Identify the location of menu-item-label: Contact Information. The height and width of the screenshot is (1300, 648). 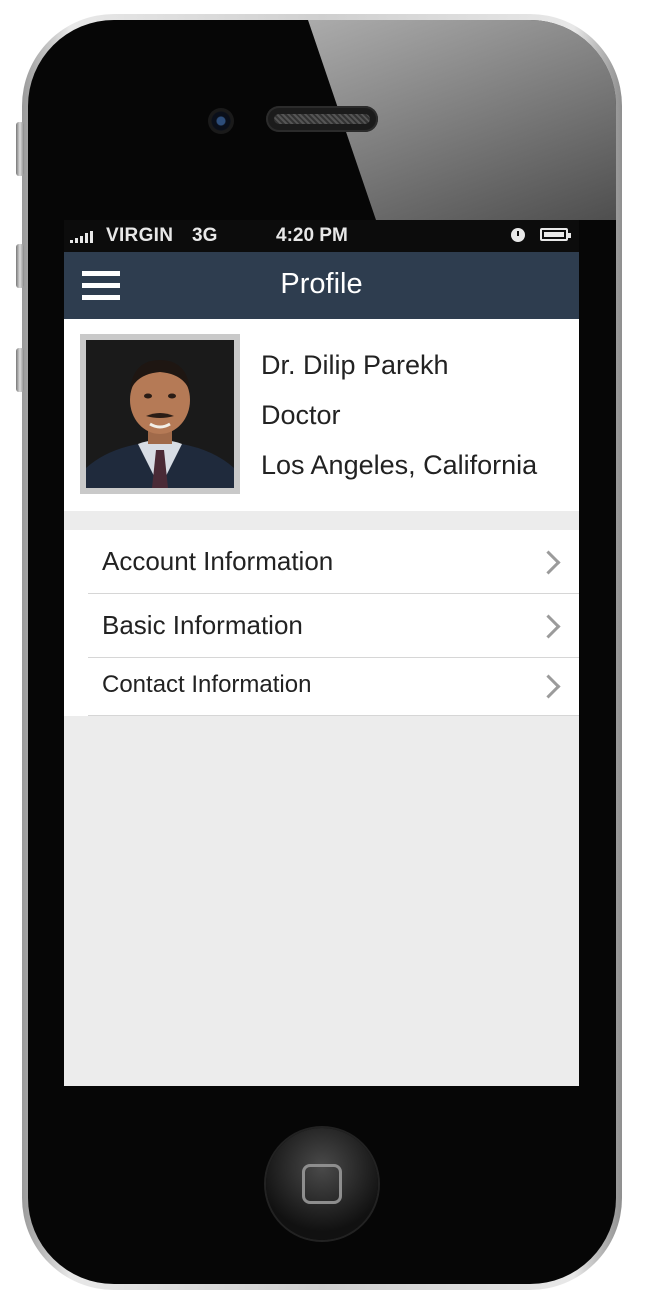
(207, 684).